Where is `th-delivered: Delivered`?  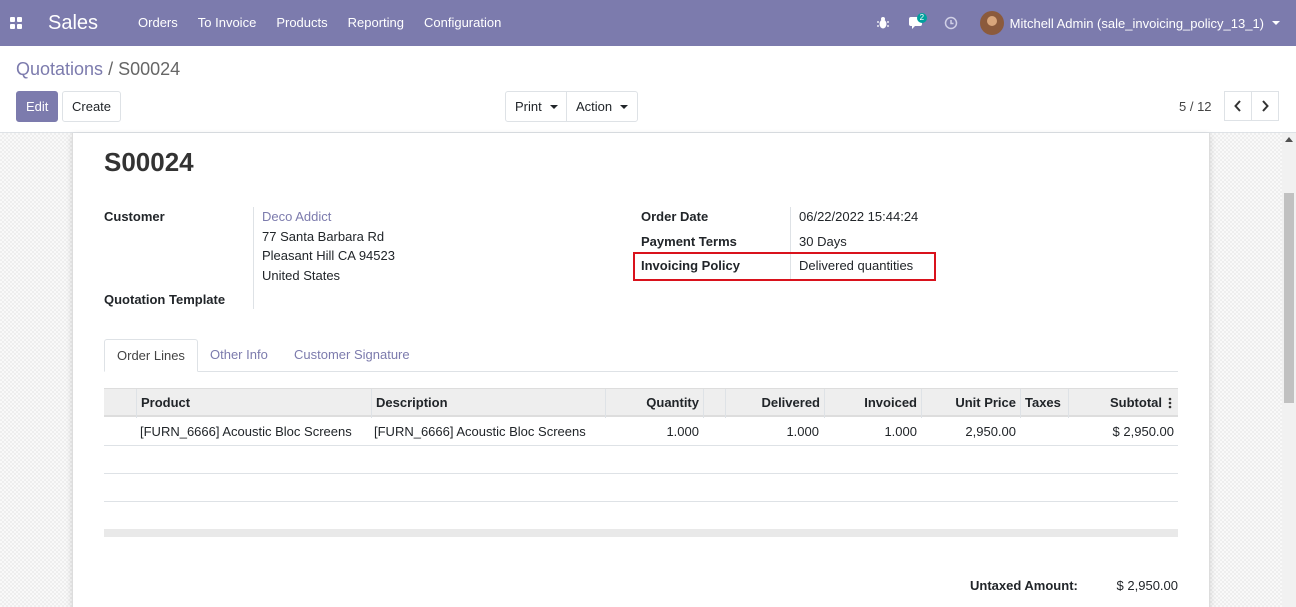
th-delivered: Delivered is located at coordinates (774, 403).